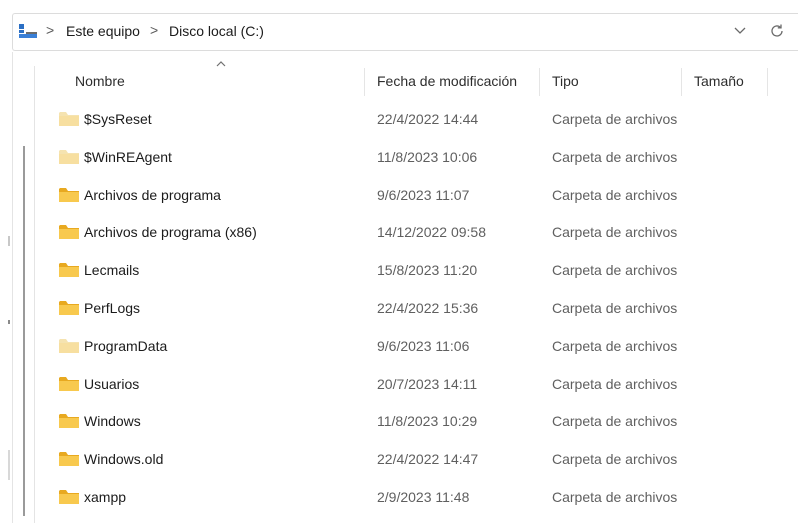 Image resolution: width=798 pixels, height=523 pixels. I want to click on breadcrumb-disco-local: Disco local (C:), so click(216, 31).